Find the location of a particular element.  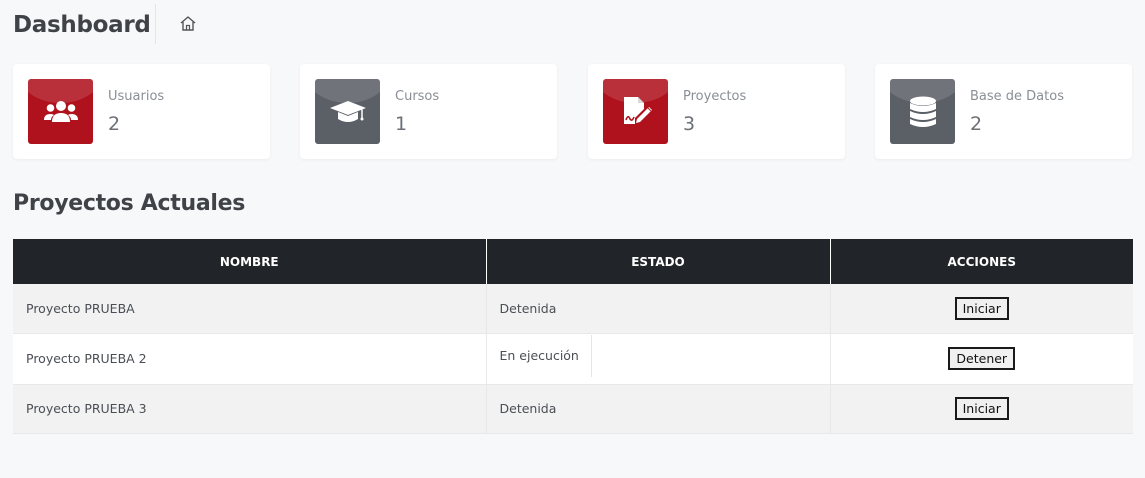

table-header-row: NOMBRE ESTADO ACCIONES is located at coordinates (573, 261).